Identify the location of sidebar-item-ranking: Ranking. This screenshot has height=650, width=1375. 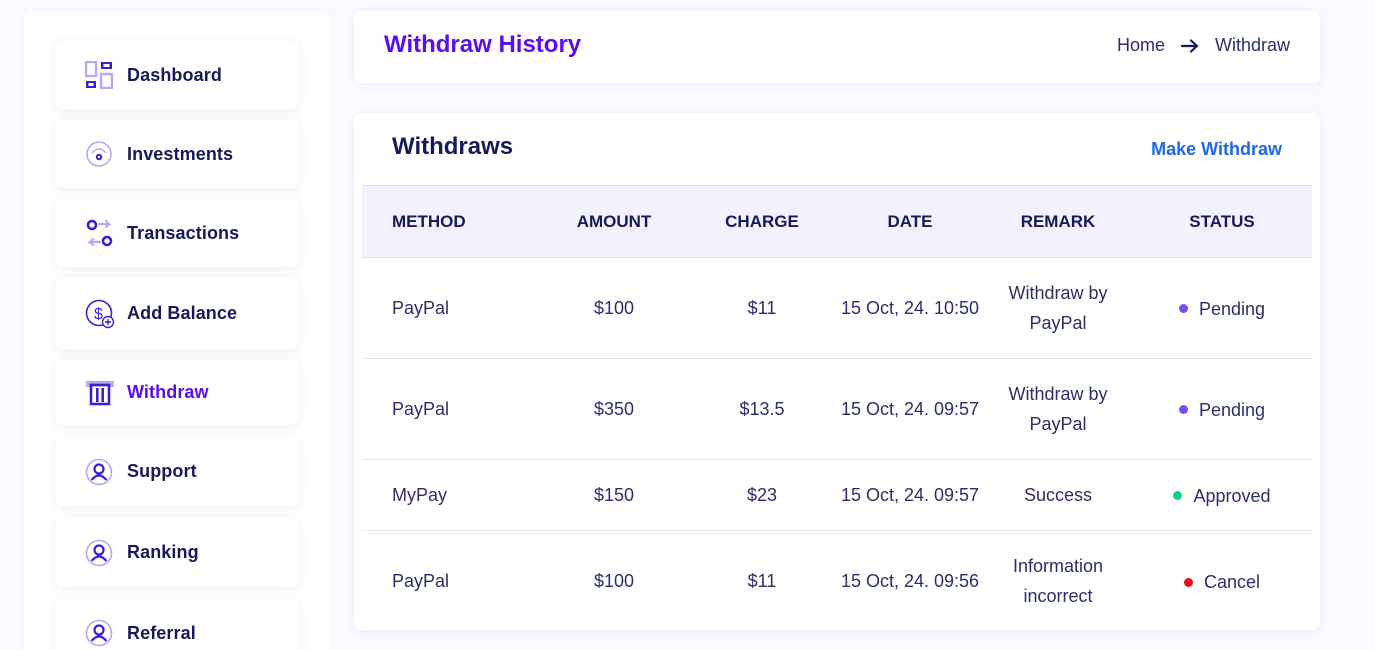
(177, 552).